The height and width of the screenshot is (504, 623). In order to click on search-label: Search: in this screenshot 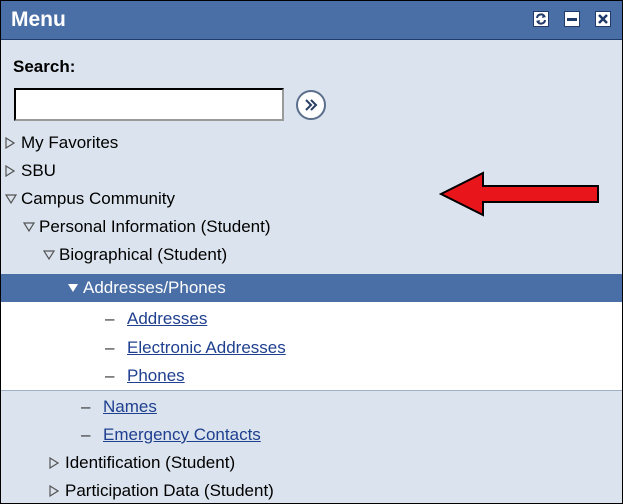, I will do `click(44, 66)`.